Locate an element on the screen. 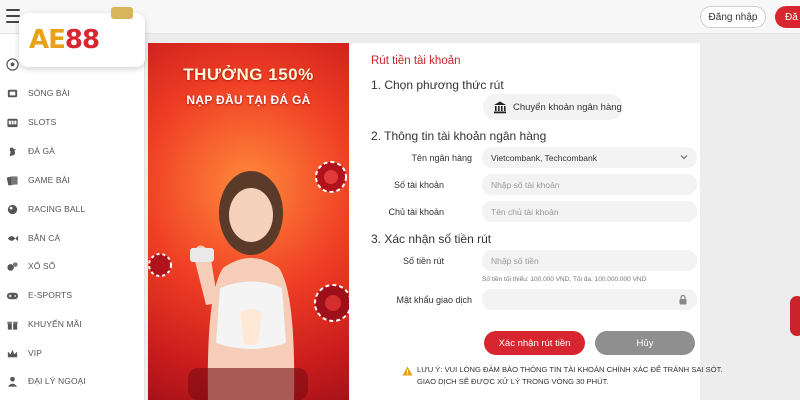  bank-name-label: Tên ngân hàng is located at coordinates (441, 158).